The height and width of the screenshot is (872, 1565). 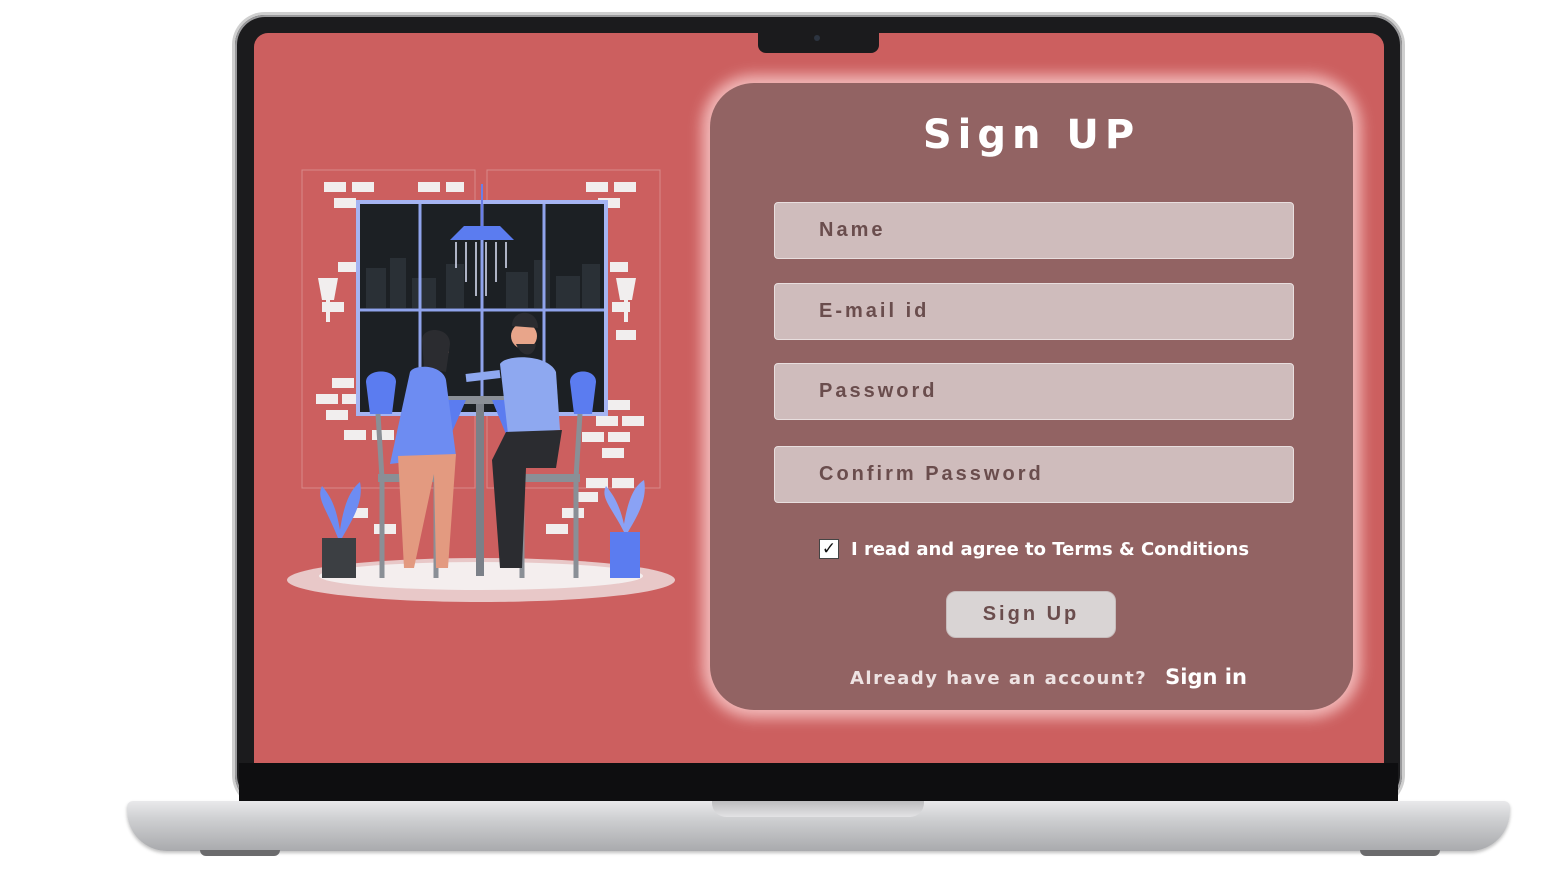 I want to click on signin-prompt: Already have an account? Sign in, so click(x=1048, y=677).